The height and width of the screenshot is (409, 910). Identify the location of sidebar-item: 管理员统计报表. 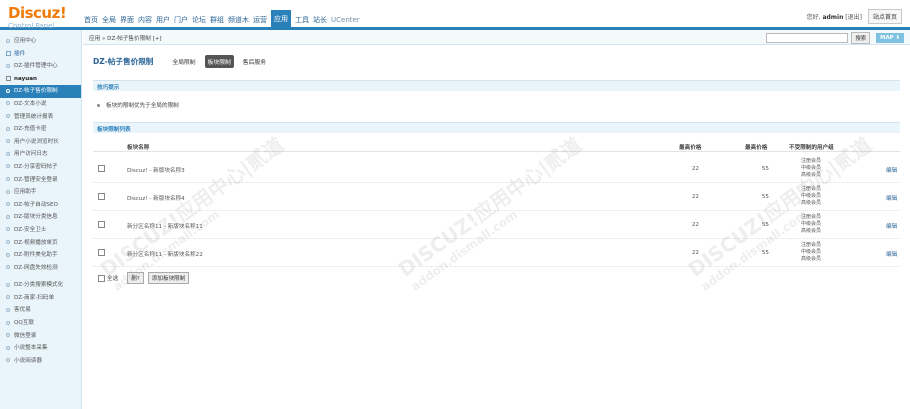
(40, 117).